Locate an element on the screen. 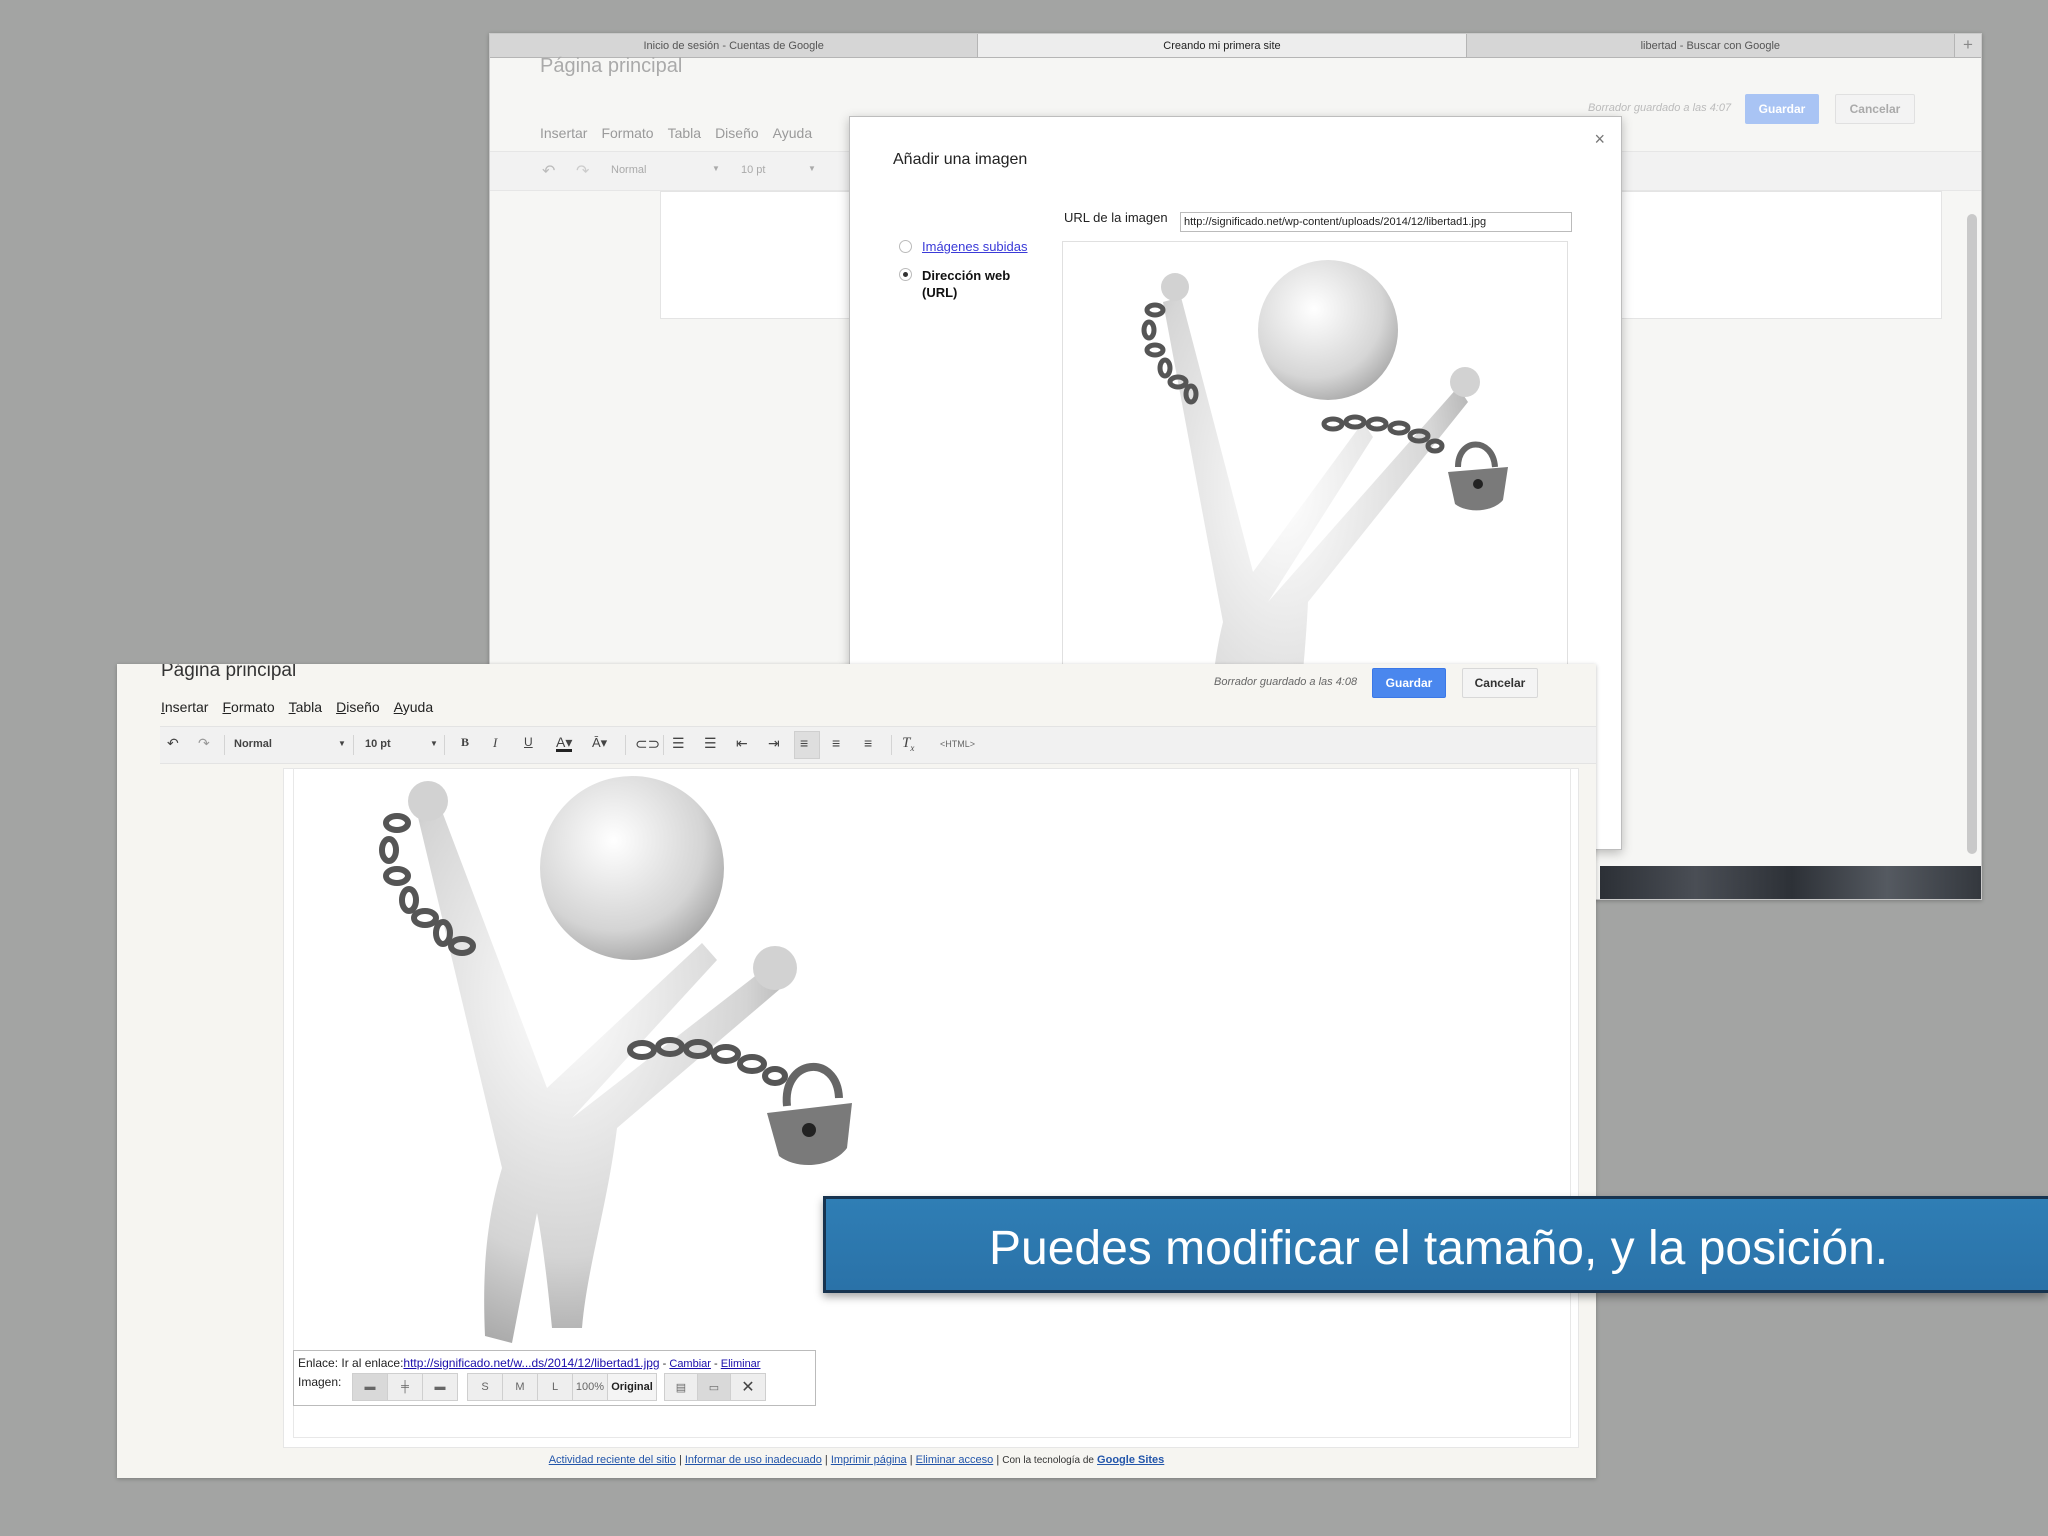 This screenshot has width=2048, height=1536. web-url-label: Dirección web (URL) is located at coordinates (966, 284).